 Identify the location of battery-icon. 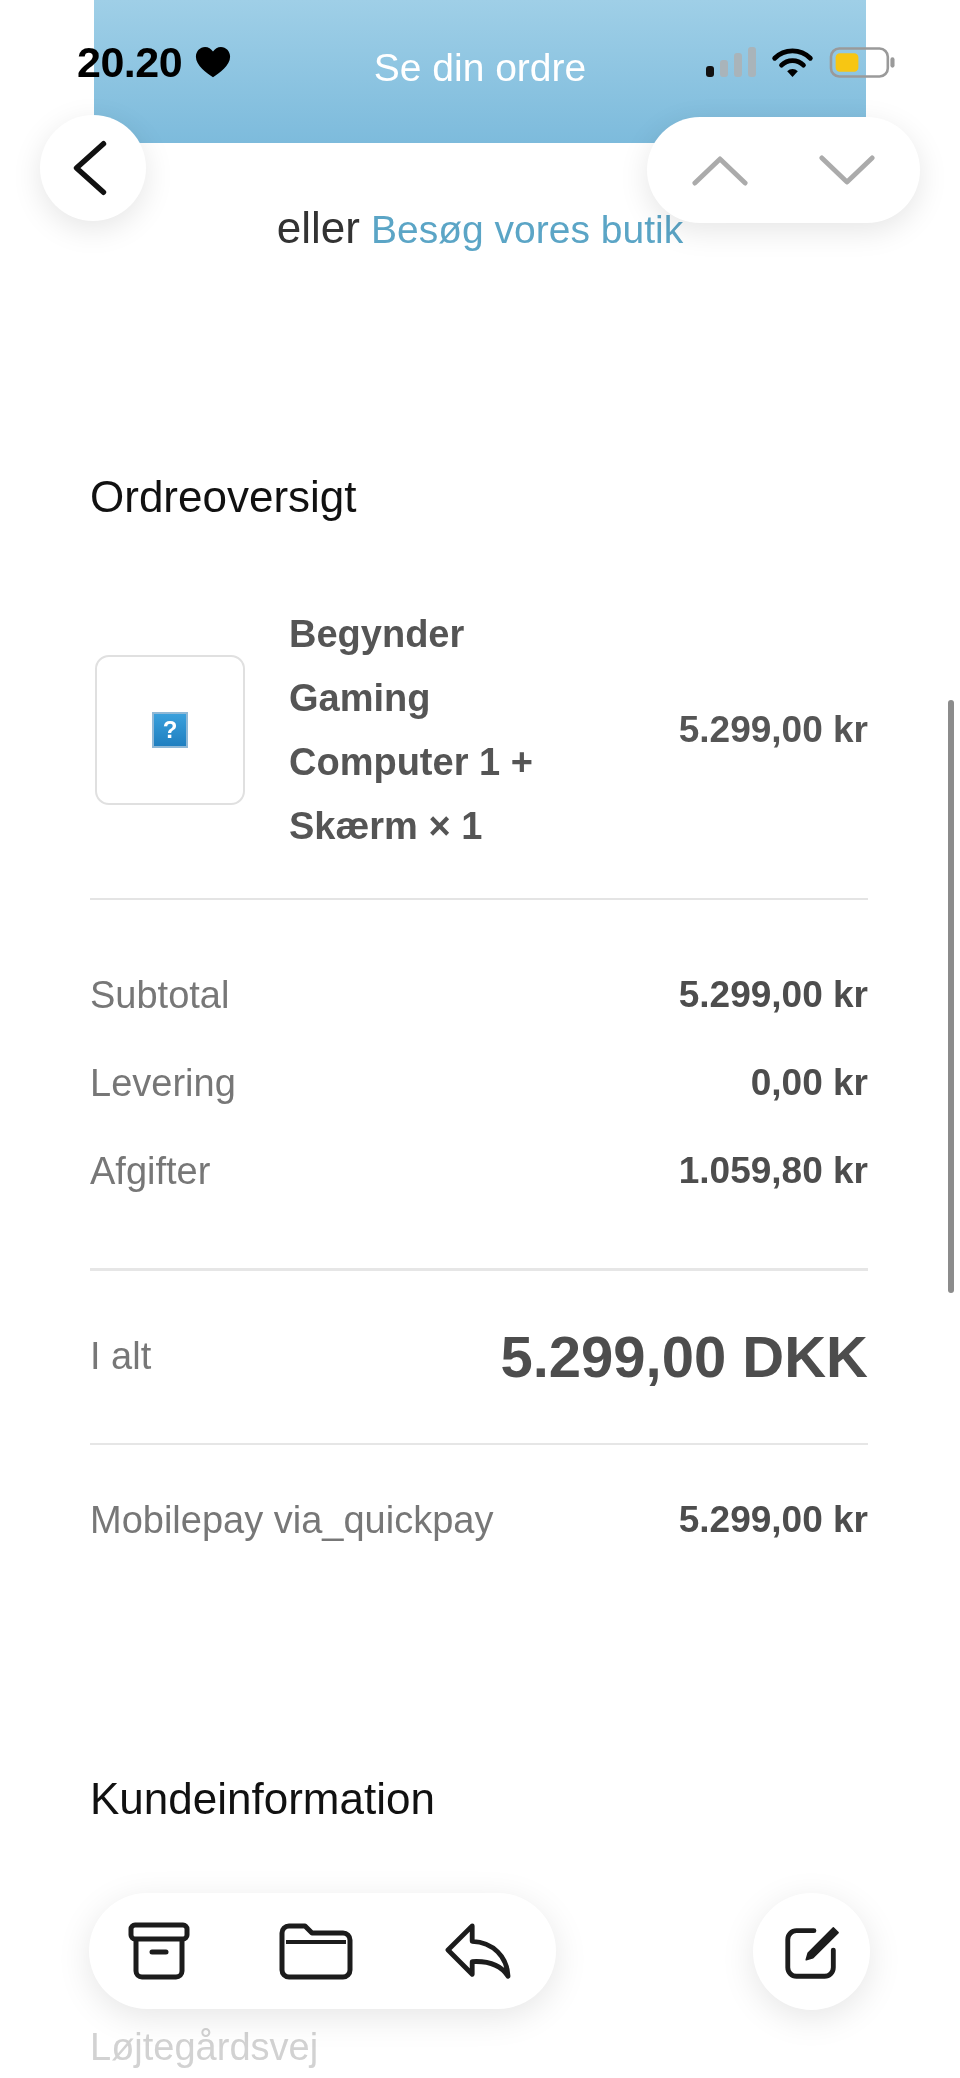
(862, 62).